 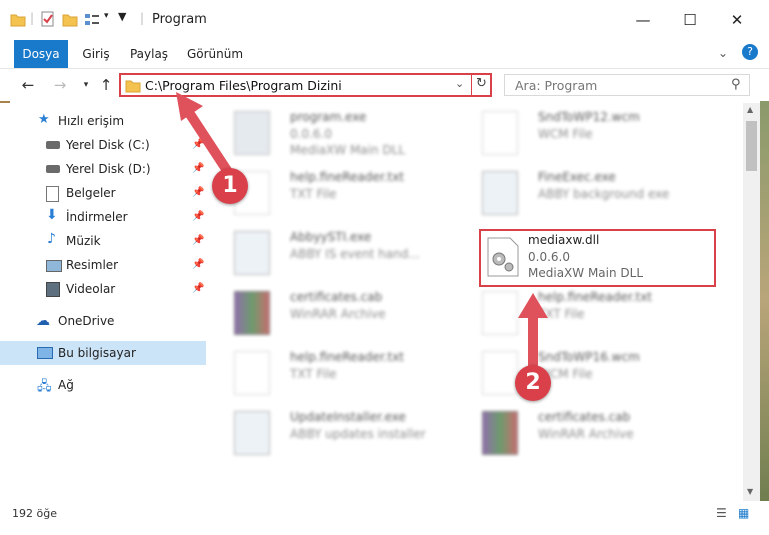 I want to click on tiles-view-icon: ▦, so click(x=743, y=513).